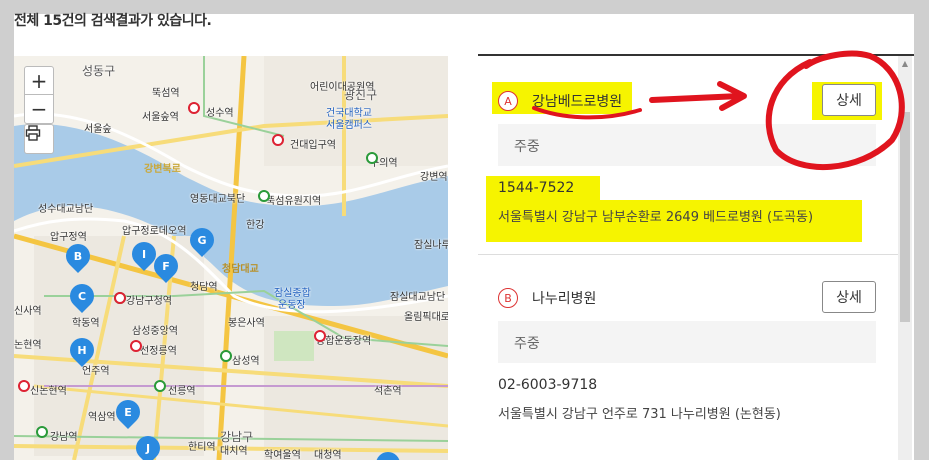 Image resolution: width=929 pixels, height=460 pixels. Describe the element at coordinates (64, 437) in the screenshot. I see `map-label: 강남역` at that location.